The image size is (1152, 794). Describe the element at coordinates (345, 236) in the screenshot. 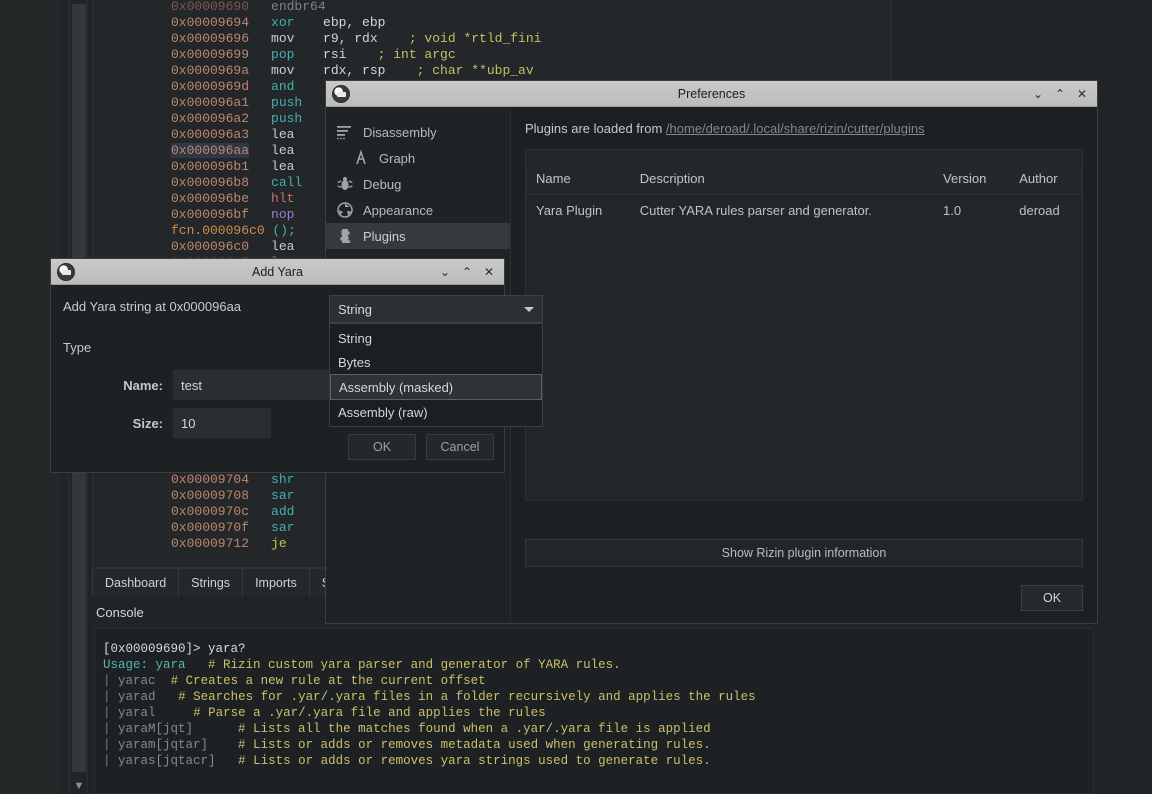

I see `puzzle-icon` at that location.